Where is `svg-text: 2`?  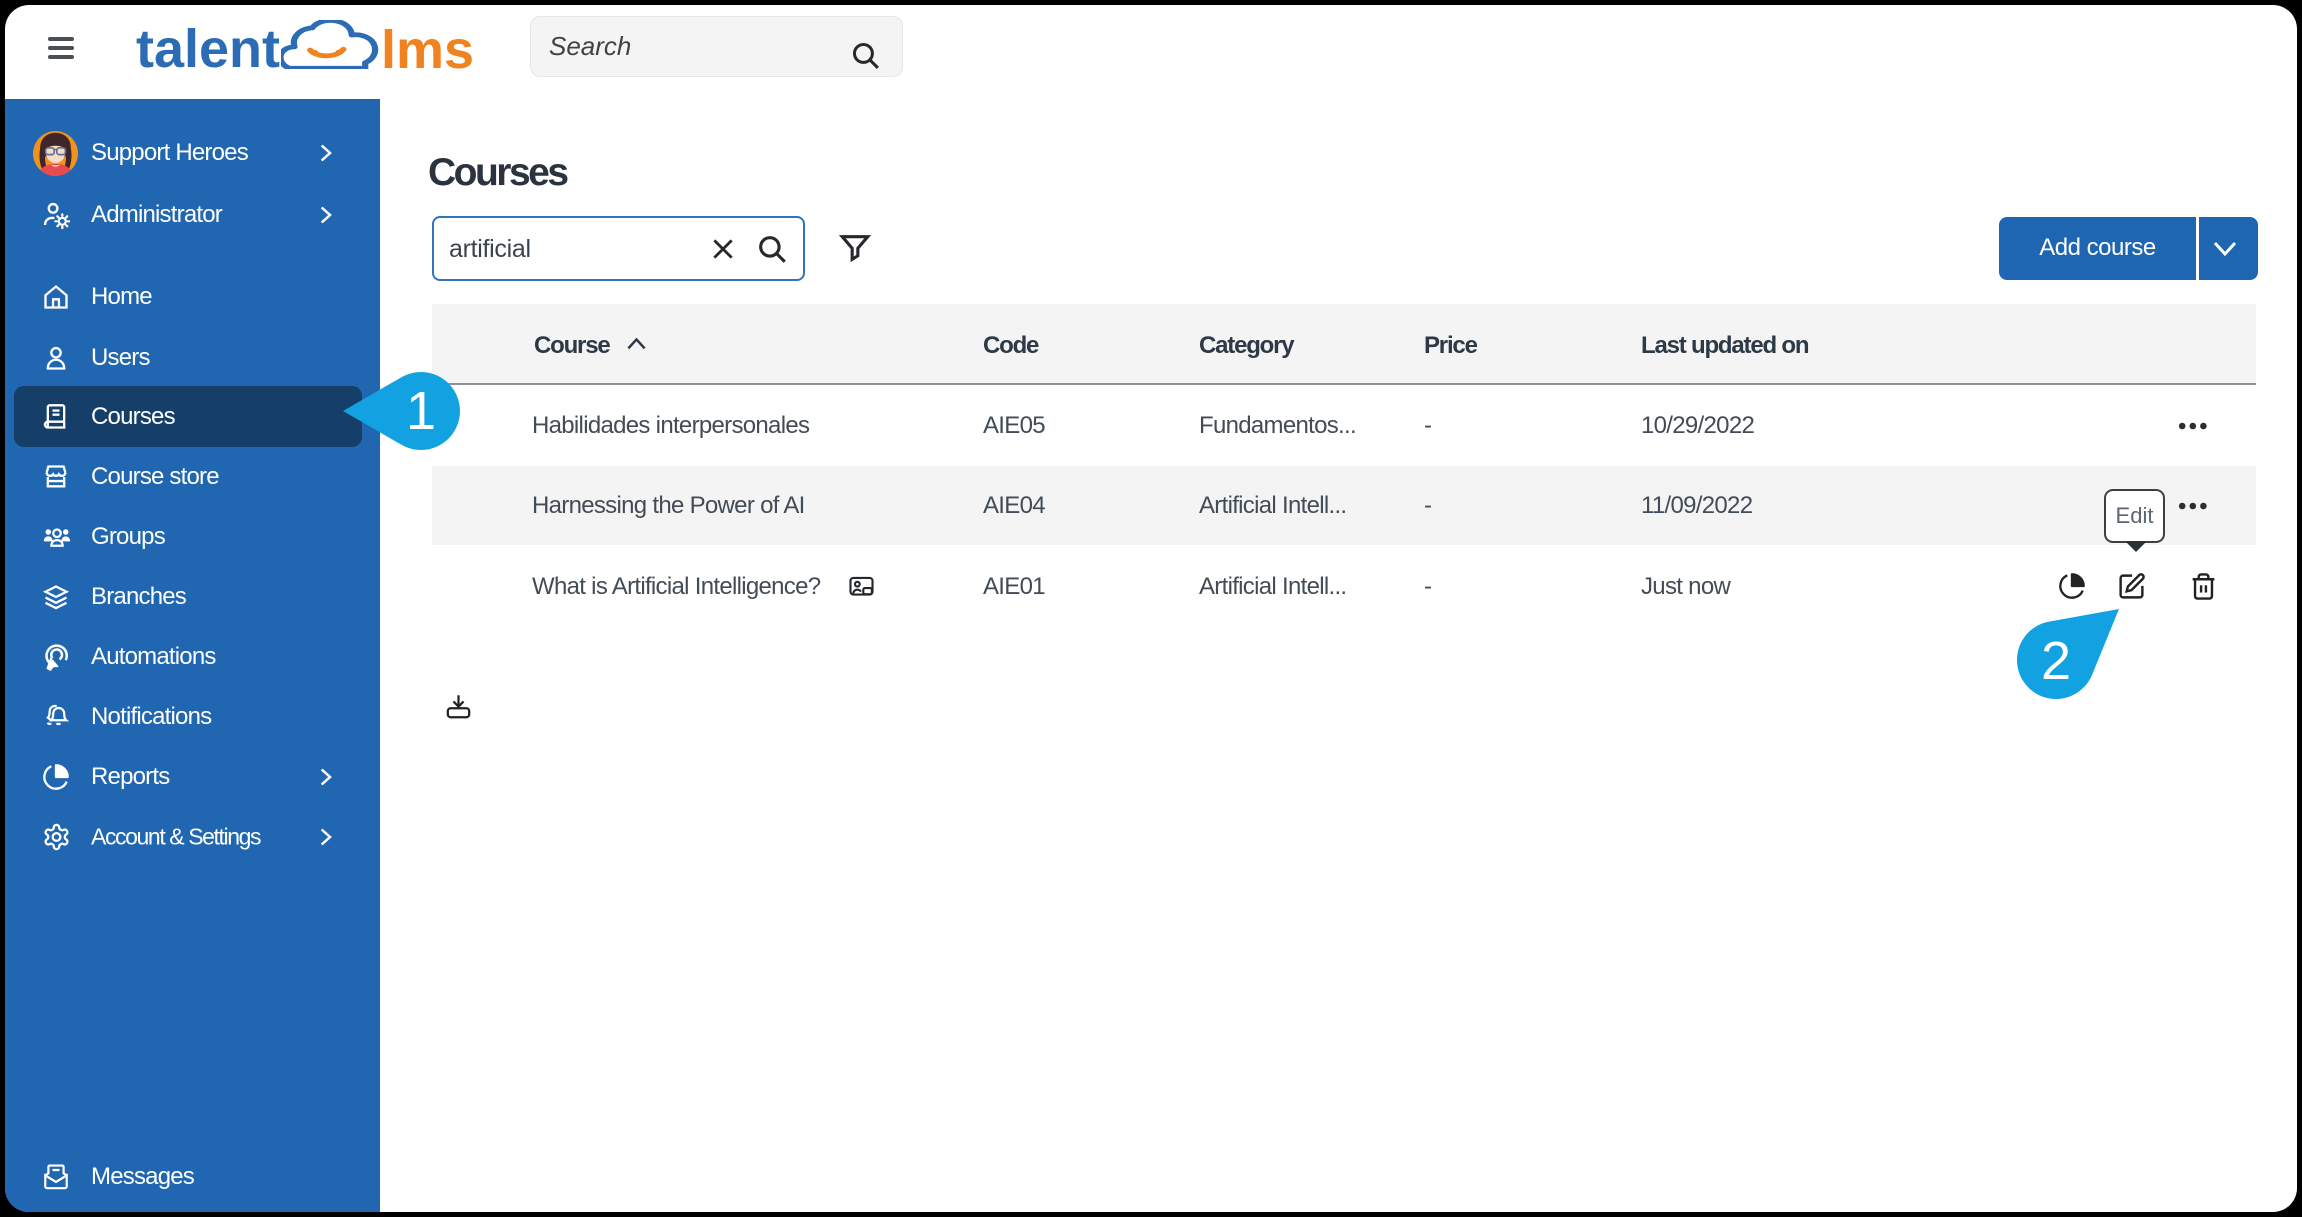
svg-text: 2 is located at coordinates (2056, 661).